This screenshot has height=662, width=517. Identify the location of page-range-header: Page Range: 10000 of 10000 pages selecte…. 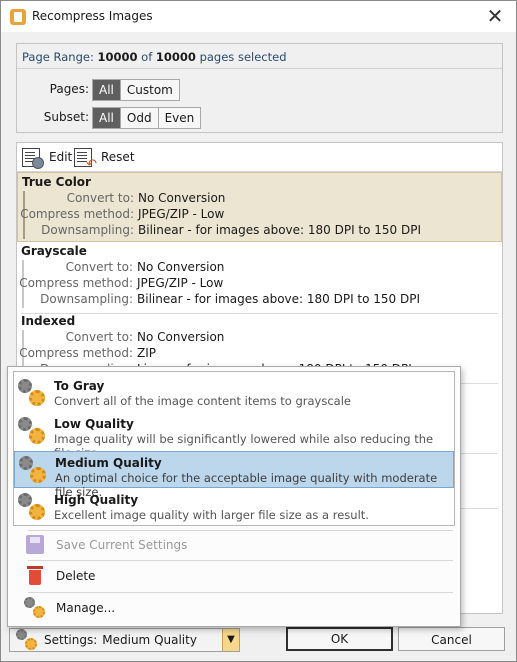
(259, 56).